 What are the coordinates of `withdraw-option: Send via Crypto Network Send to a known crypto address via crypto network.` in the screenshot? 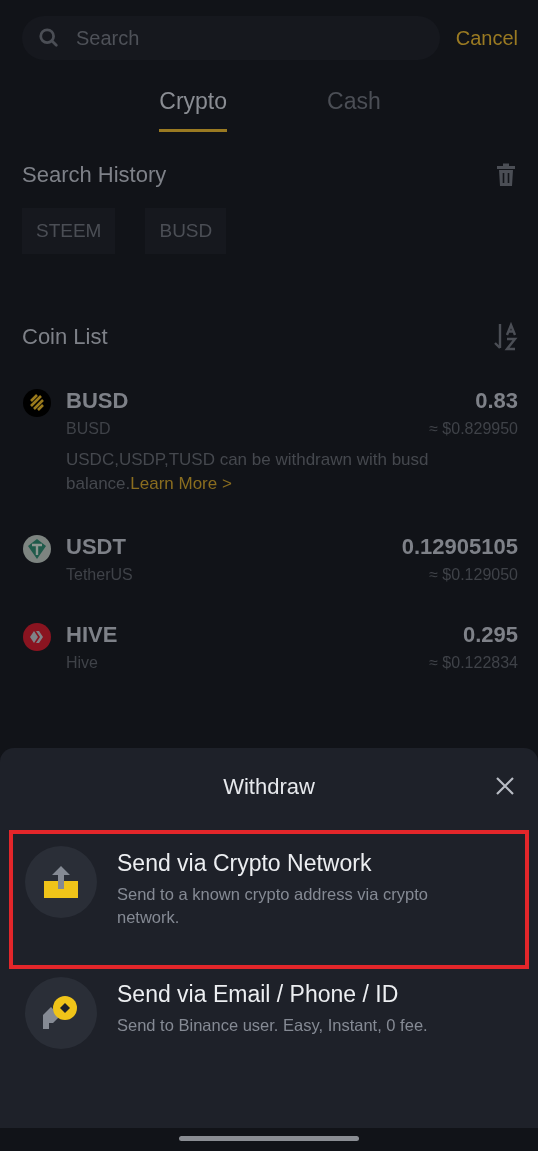 It's located at (269, 900).